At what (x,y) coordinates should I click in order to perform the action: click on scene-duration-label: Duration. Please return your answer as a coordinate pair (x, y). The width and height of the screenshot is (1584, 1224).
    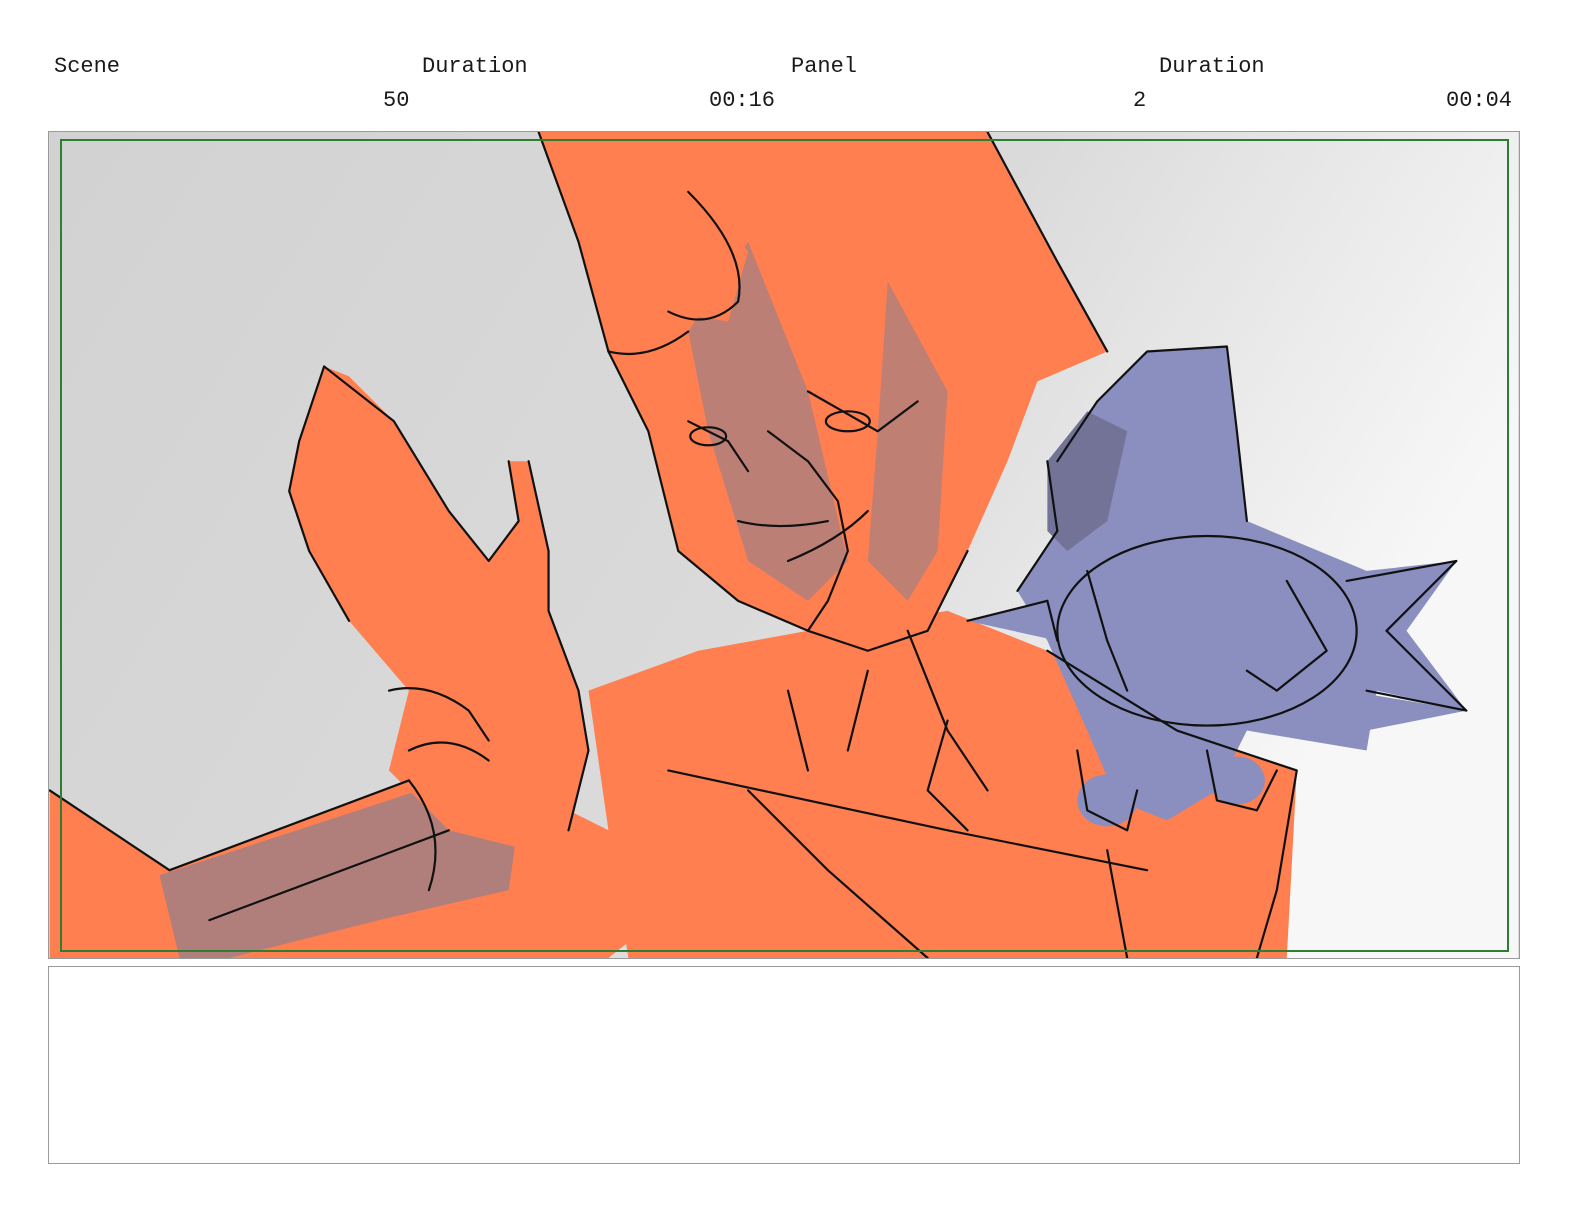
    Looking at the image, I should click on (475, 66).